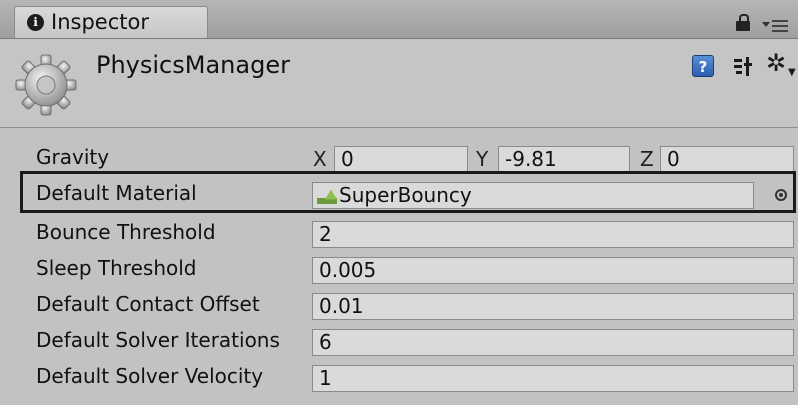  I want to click on preset-icon, so click(743, 66).